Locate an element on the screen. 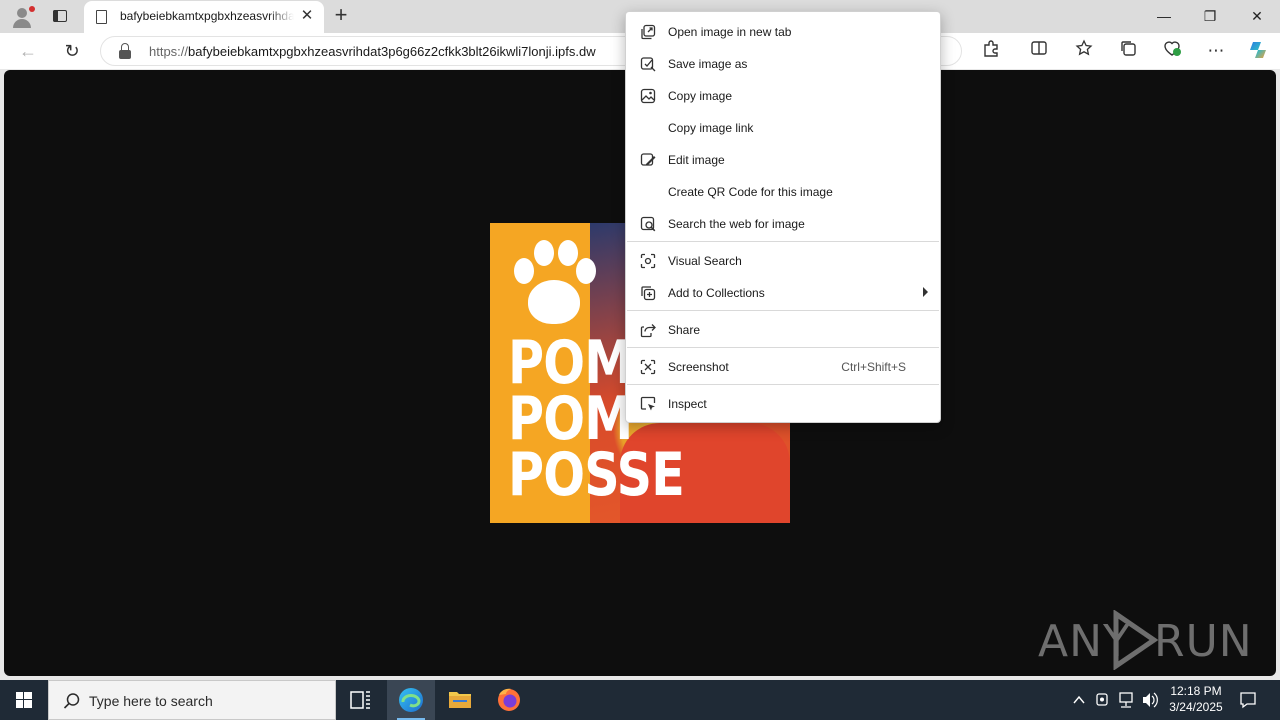  lock-icon is located at coordinates (125, 51).